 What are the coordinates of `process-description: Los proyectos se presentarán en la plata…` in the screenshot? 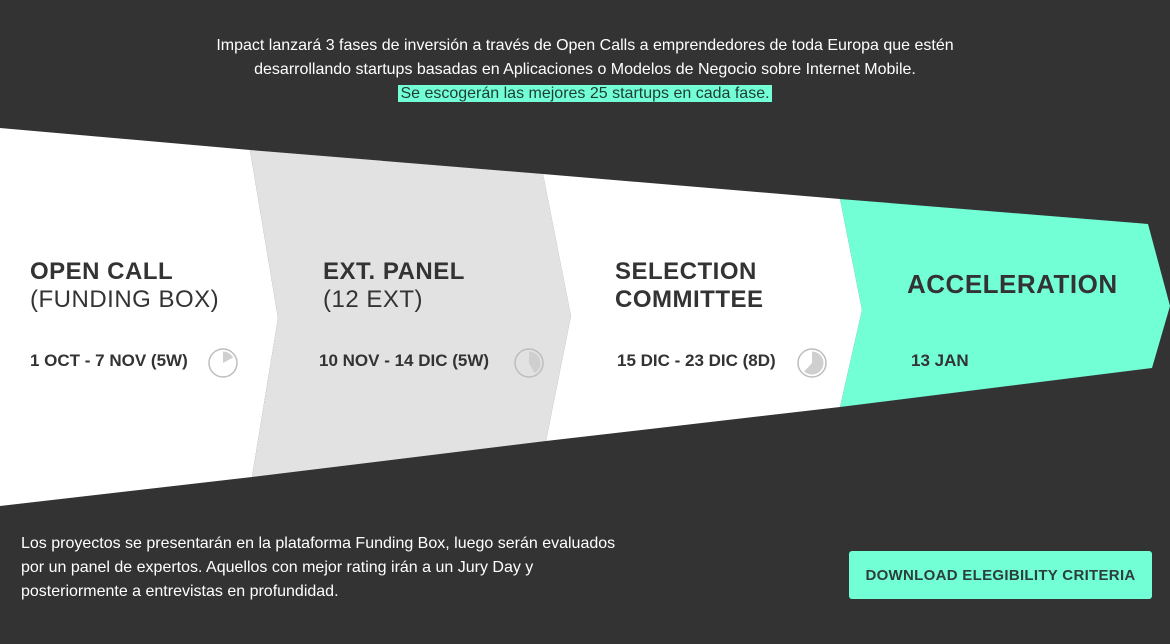 It's located at (318, 567).